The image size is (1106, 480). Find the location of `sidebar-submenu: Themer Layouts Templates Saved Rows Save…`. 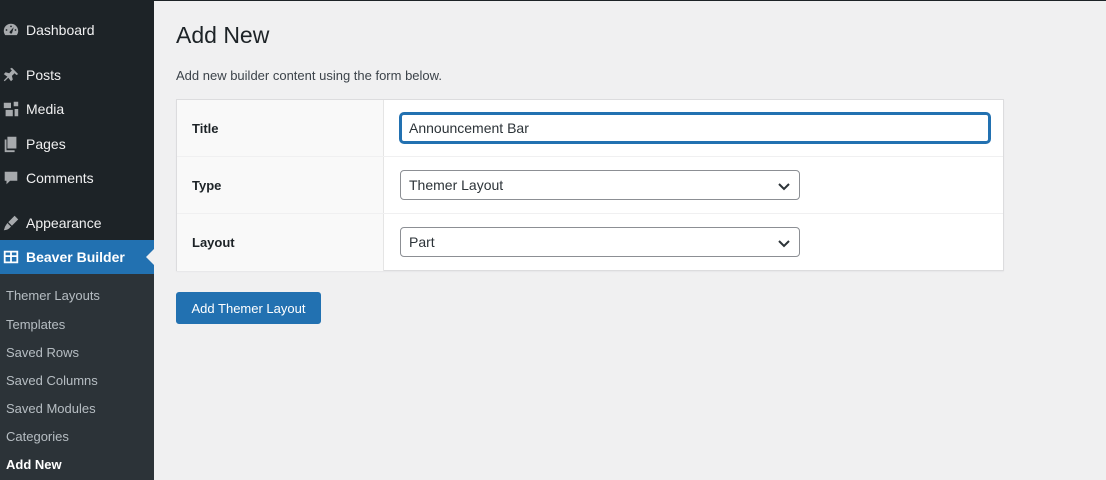

sidebar-submenu: Themer Layouts Templates Saved Rows Save… is located at coordinates (77, 377).